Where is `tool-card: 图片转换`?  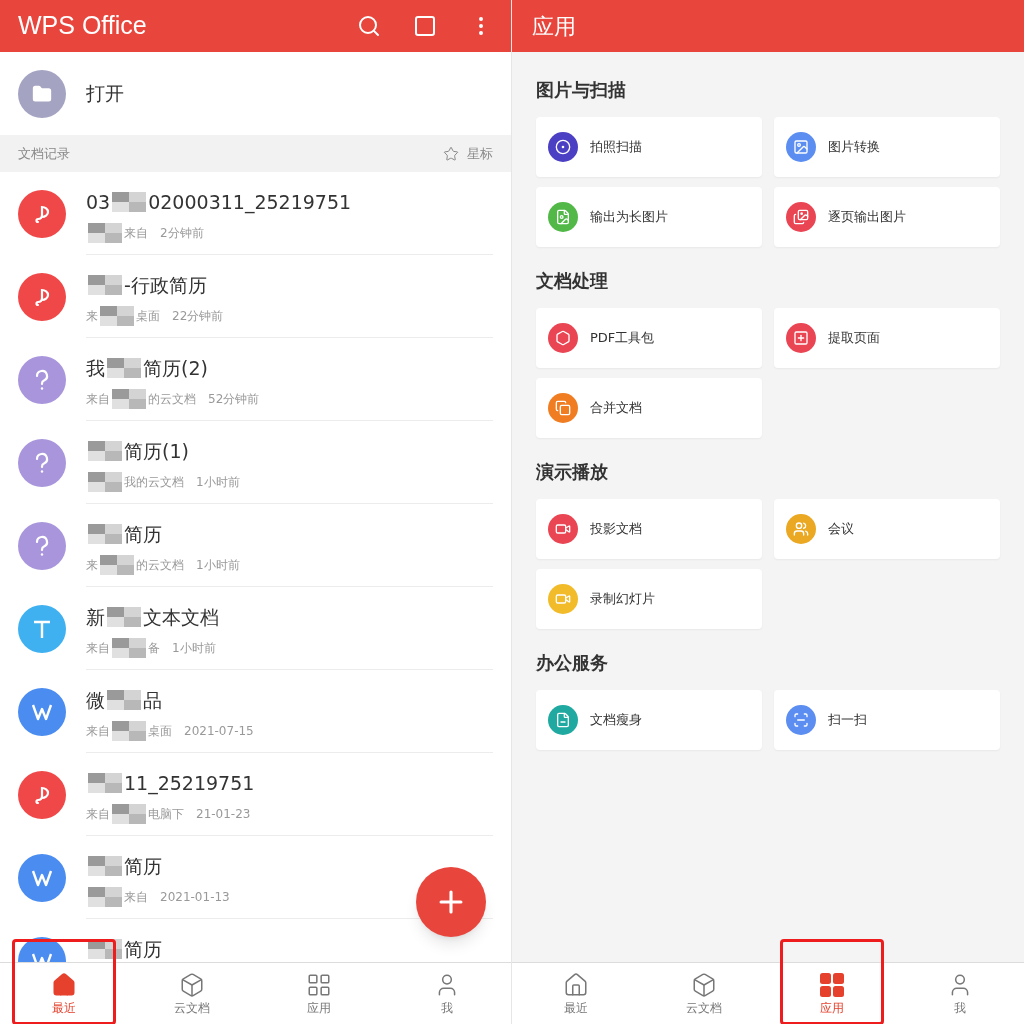 tool-card: 图片转换 is located at coordinates (887, 147).